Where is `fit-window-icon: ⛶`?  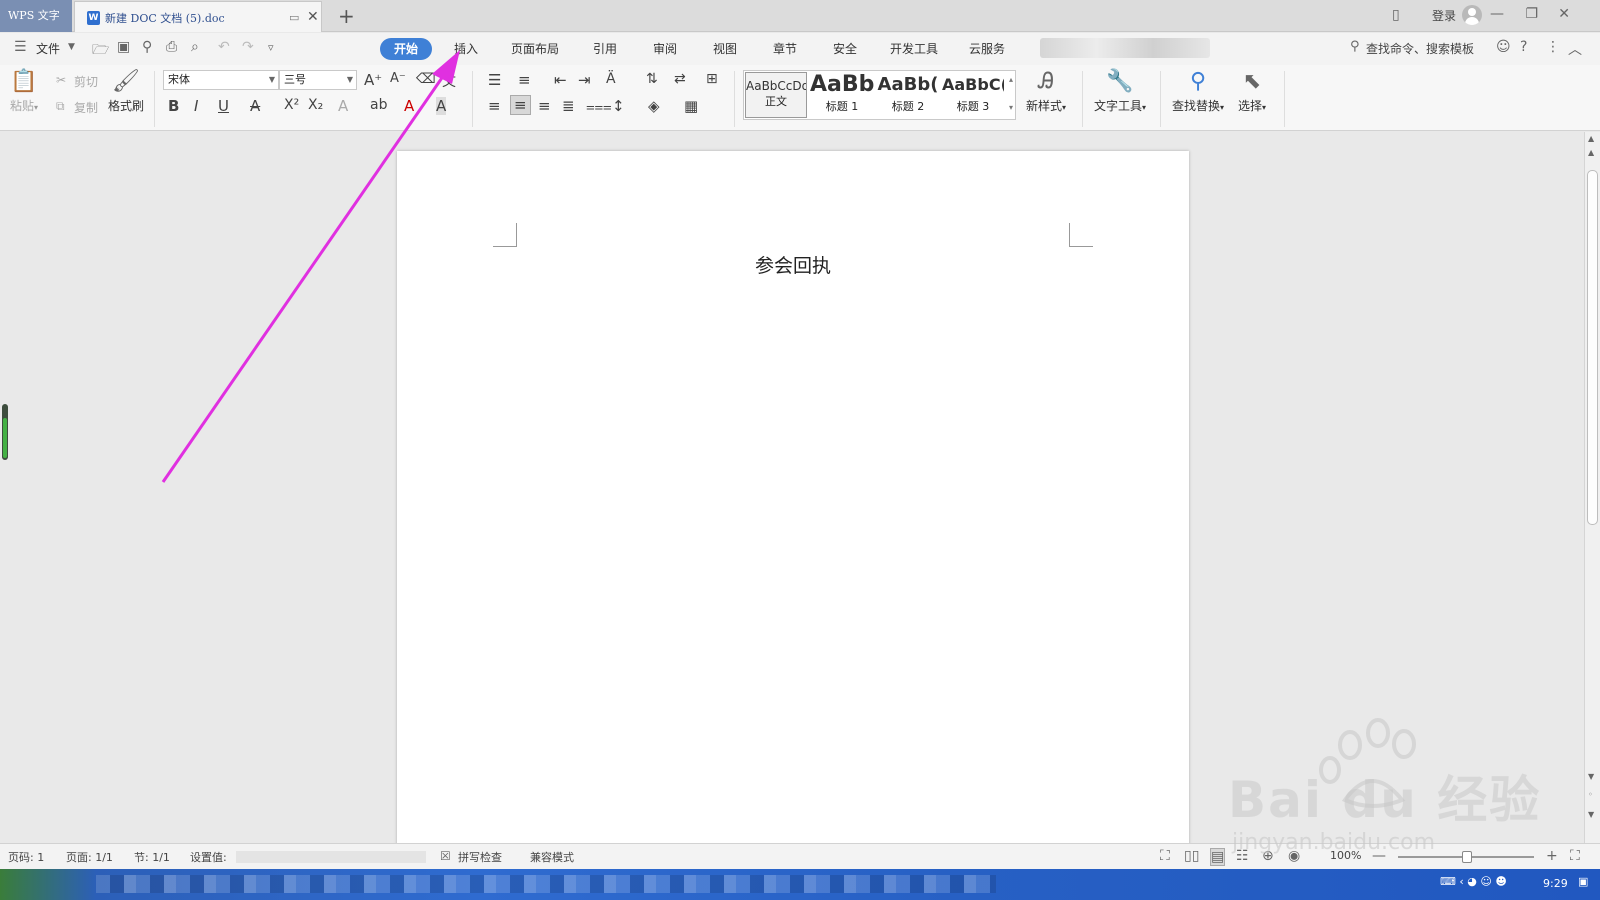
fit-window-icon: ⛶ is located at coordinates (1575, 856).